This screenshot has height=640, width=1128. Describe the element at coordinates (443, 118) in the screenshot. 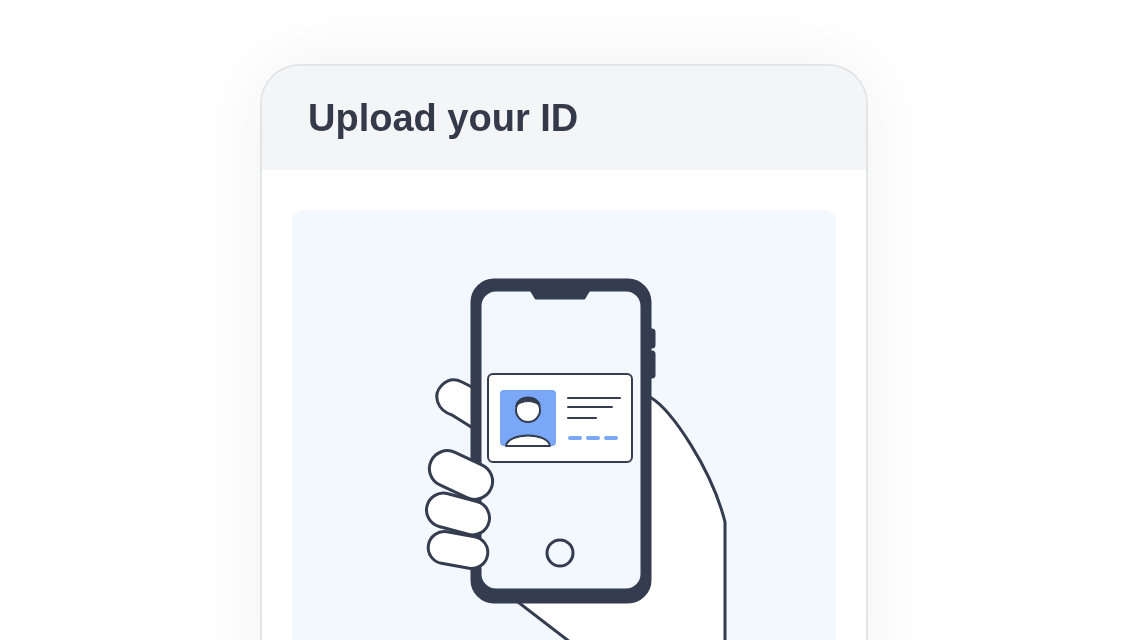

I see `card-title: Upload your ID` at that location.